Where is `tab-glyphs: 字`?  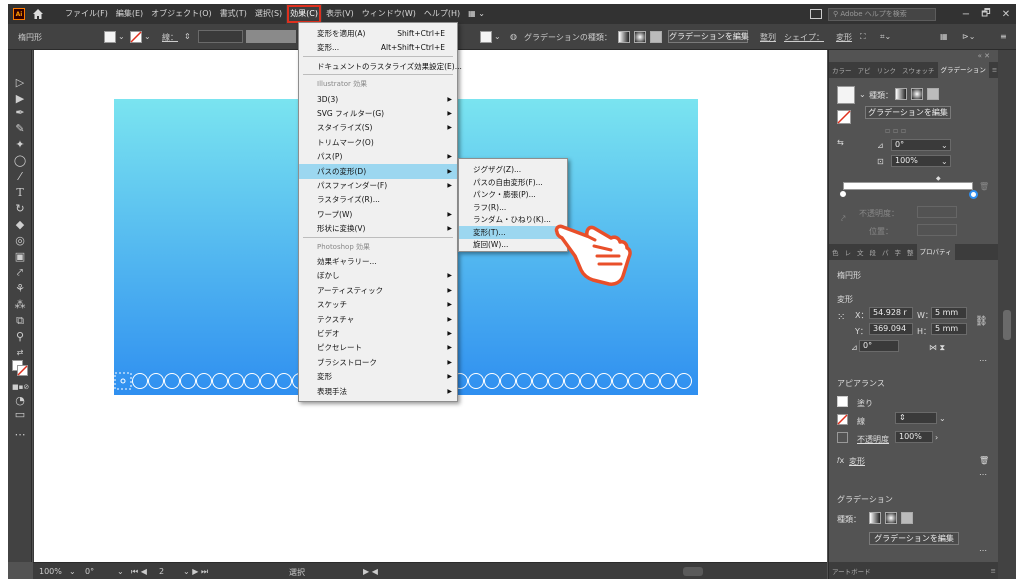
tab-glyphs: 字 is located at coordinates (898, 252).